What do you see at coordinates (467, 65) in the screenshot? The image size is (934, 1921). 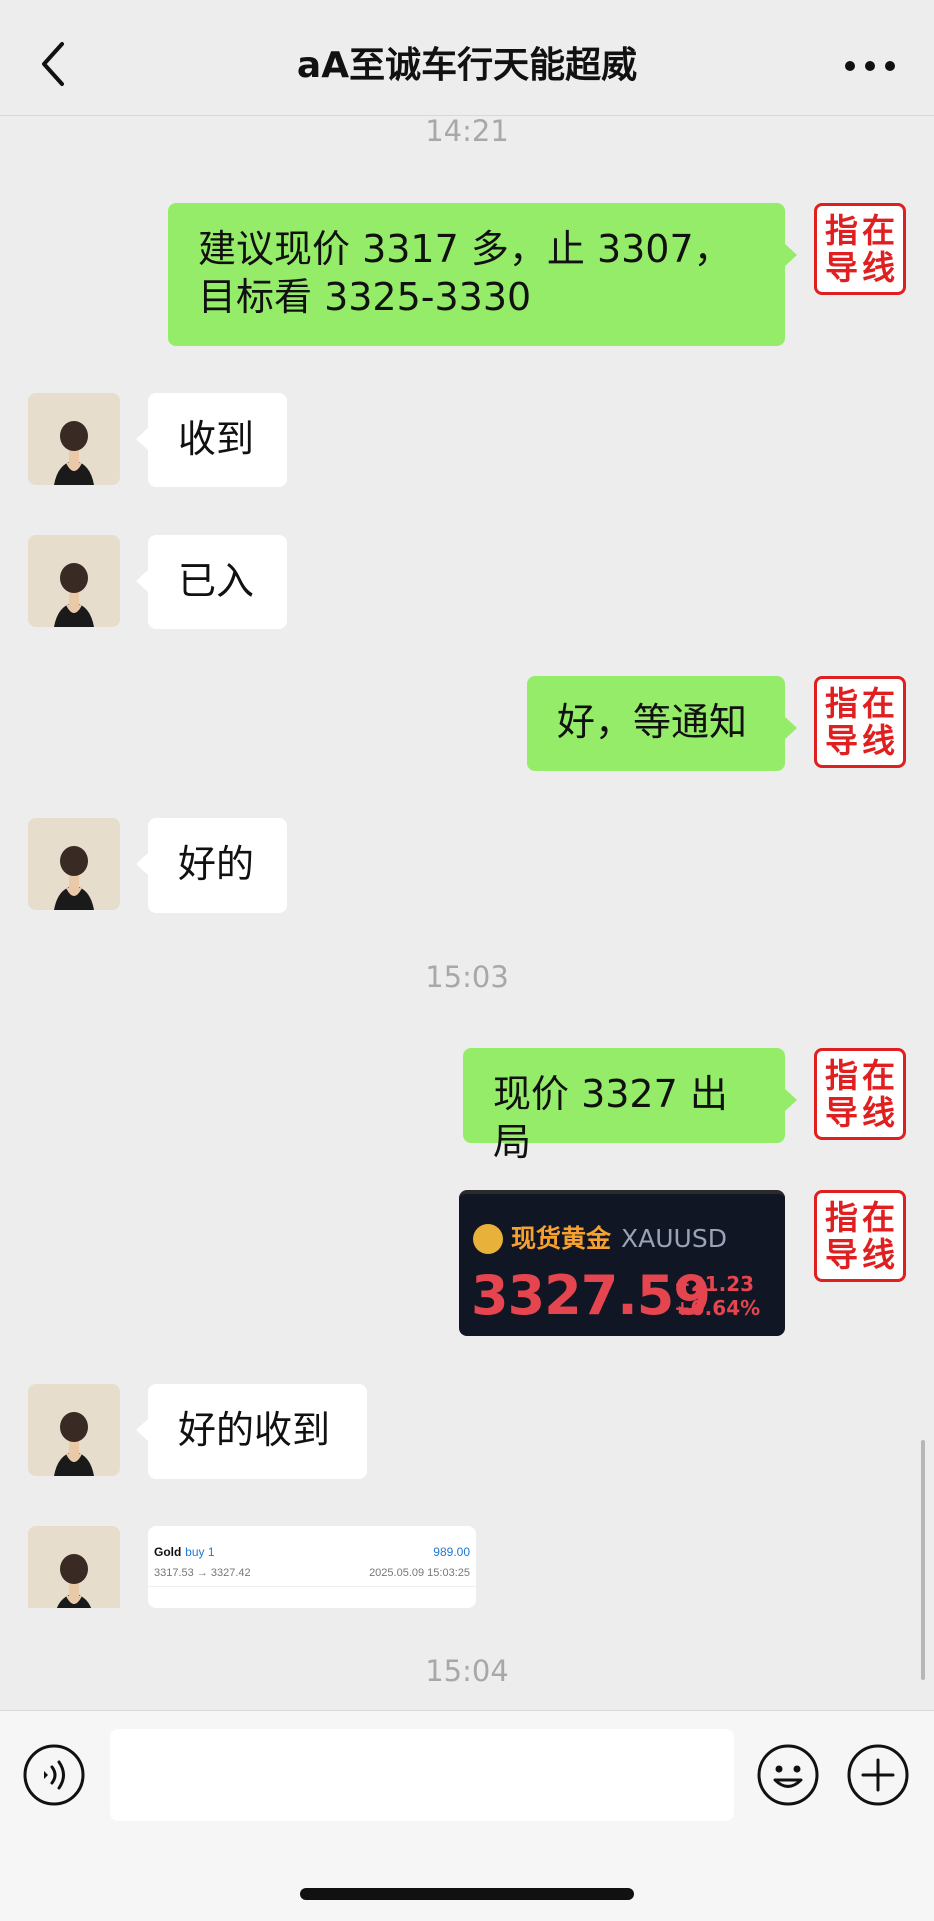 I see `chat-title: aA至诚车行天能超威` at bounding box center [467, 65].